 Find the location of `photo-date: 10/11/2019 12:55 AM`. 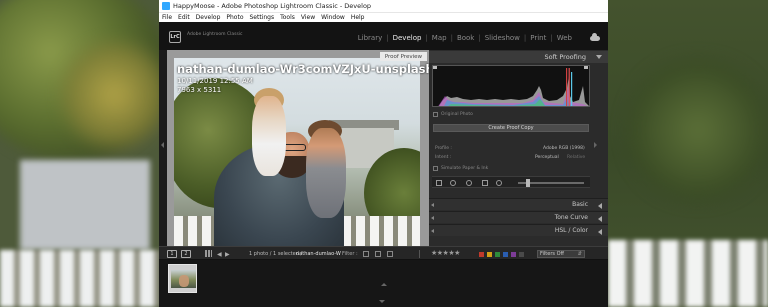

photo-date: 10/11/2019 12:55 AM is located at coordinates (215, 81).